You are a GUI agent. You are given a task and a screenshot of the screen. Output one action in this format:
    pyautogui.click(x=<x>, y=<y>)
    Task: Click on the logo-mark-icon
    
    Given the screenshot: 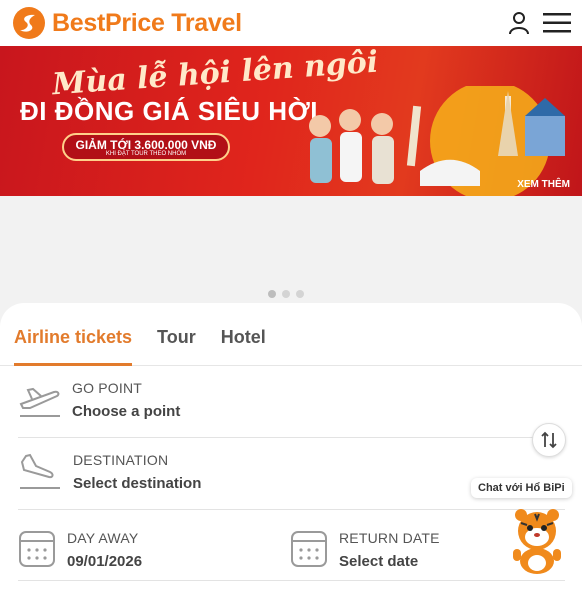 What is the action you would take?
    pyautogui.click(x=29, y=23)
    